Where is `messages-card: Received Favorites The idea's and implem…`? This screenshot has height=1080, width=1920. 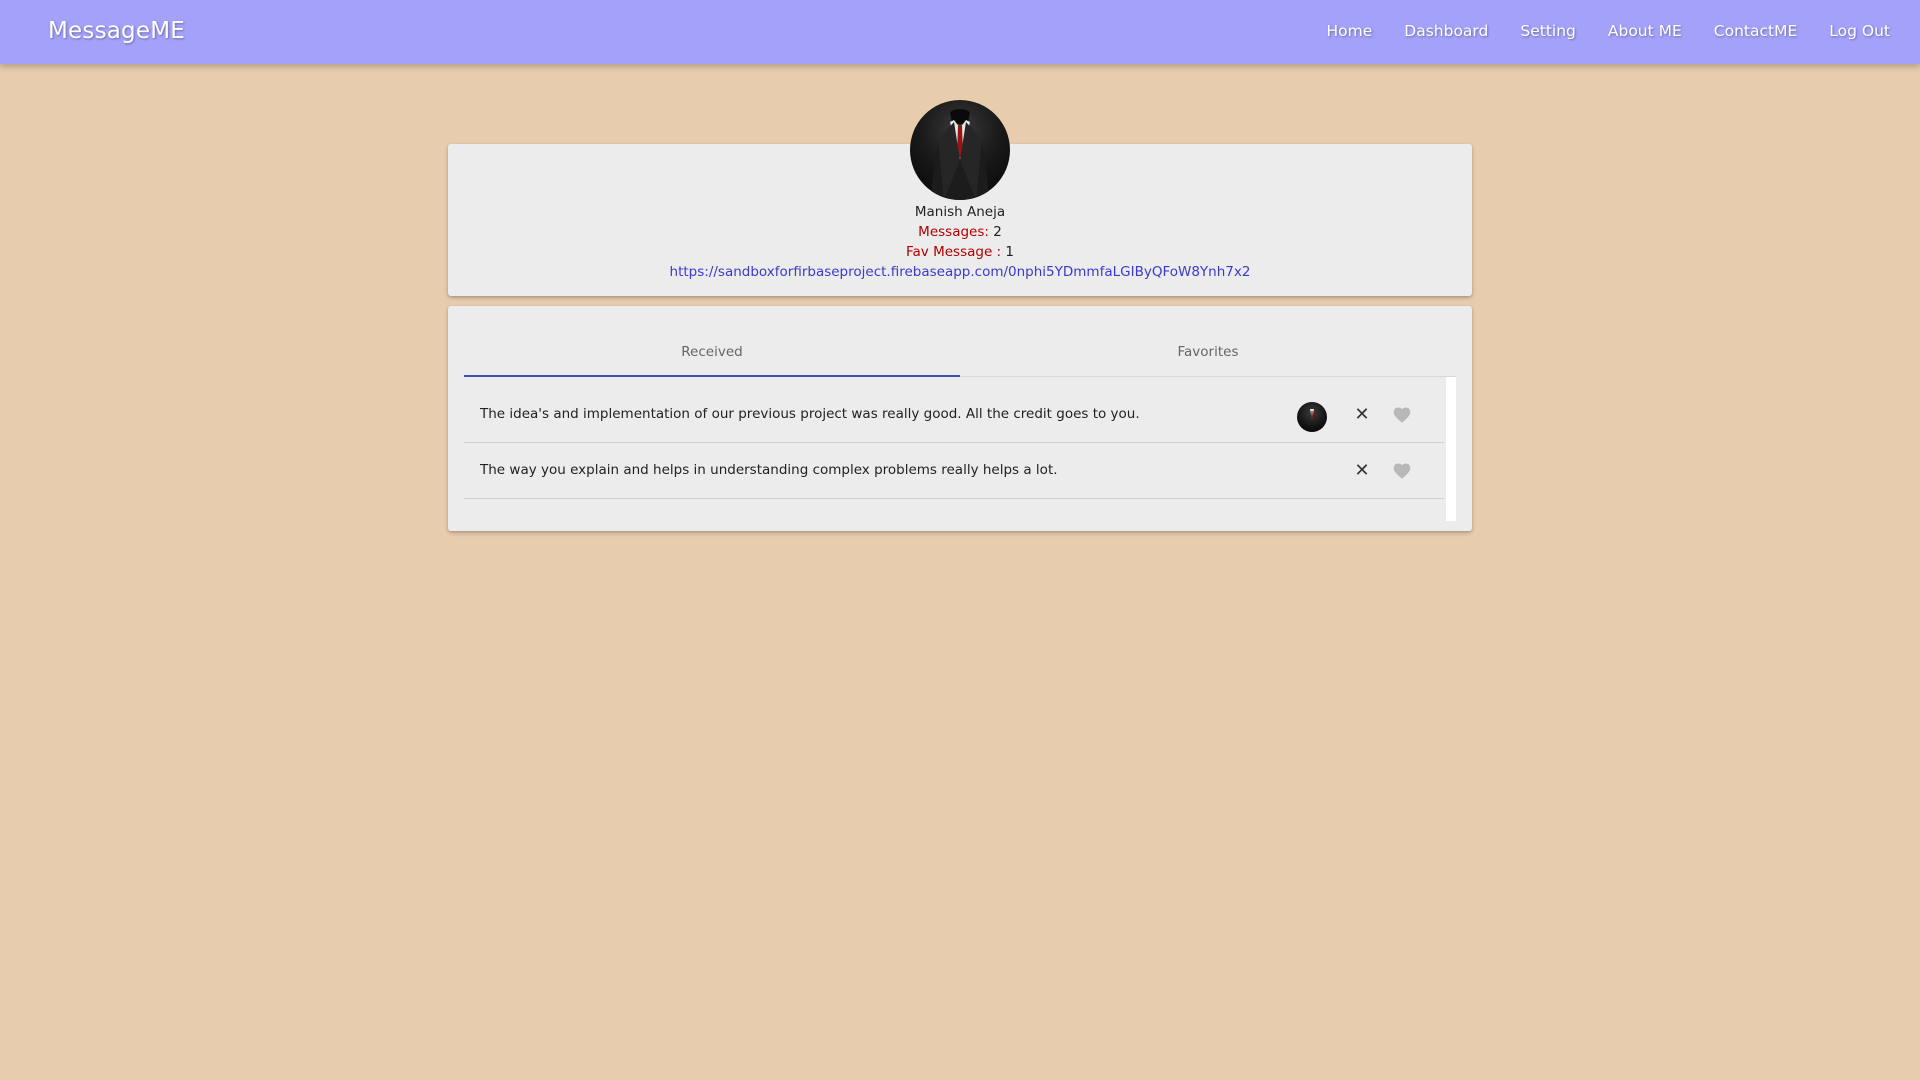
messages-card: Received Favorites The idea's and implem… is located at coordinates (960, 418).